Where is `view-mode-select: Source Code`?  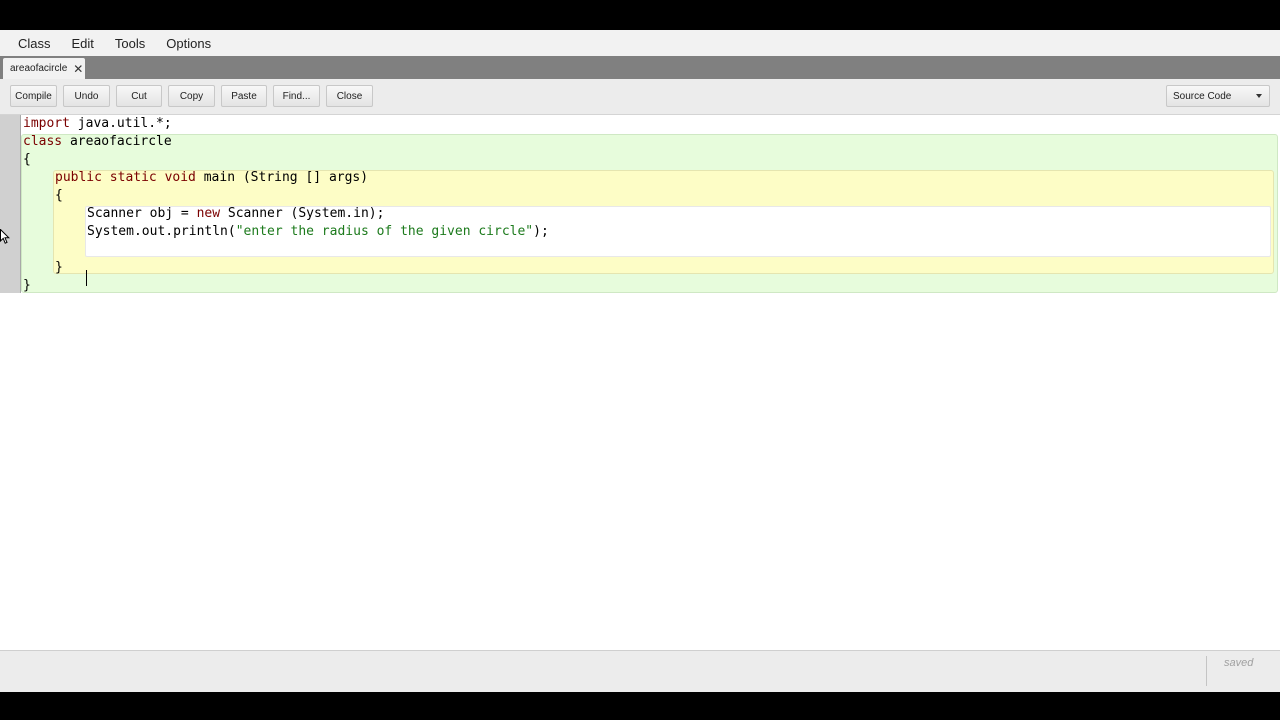 view-mode-select: Source Code is located at coordinates (1218, 96).